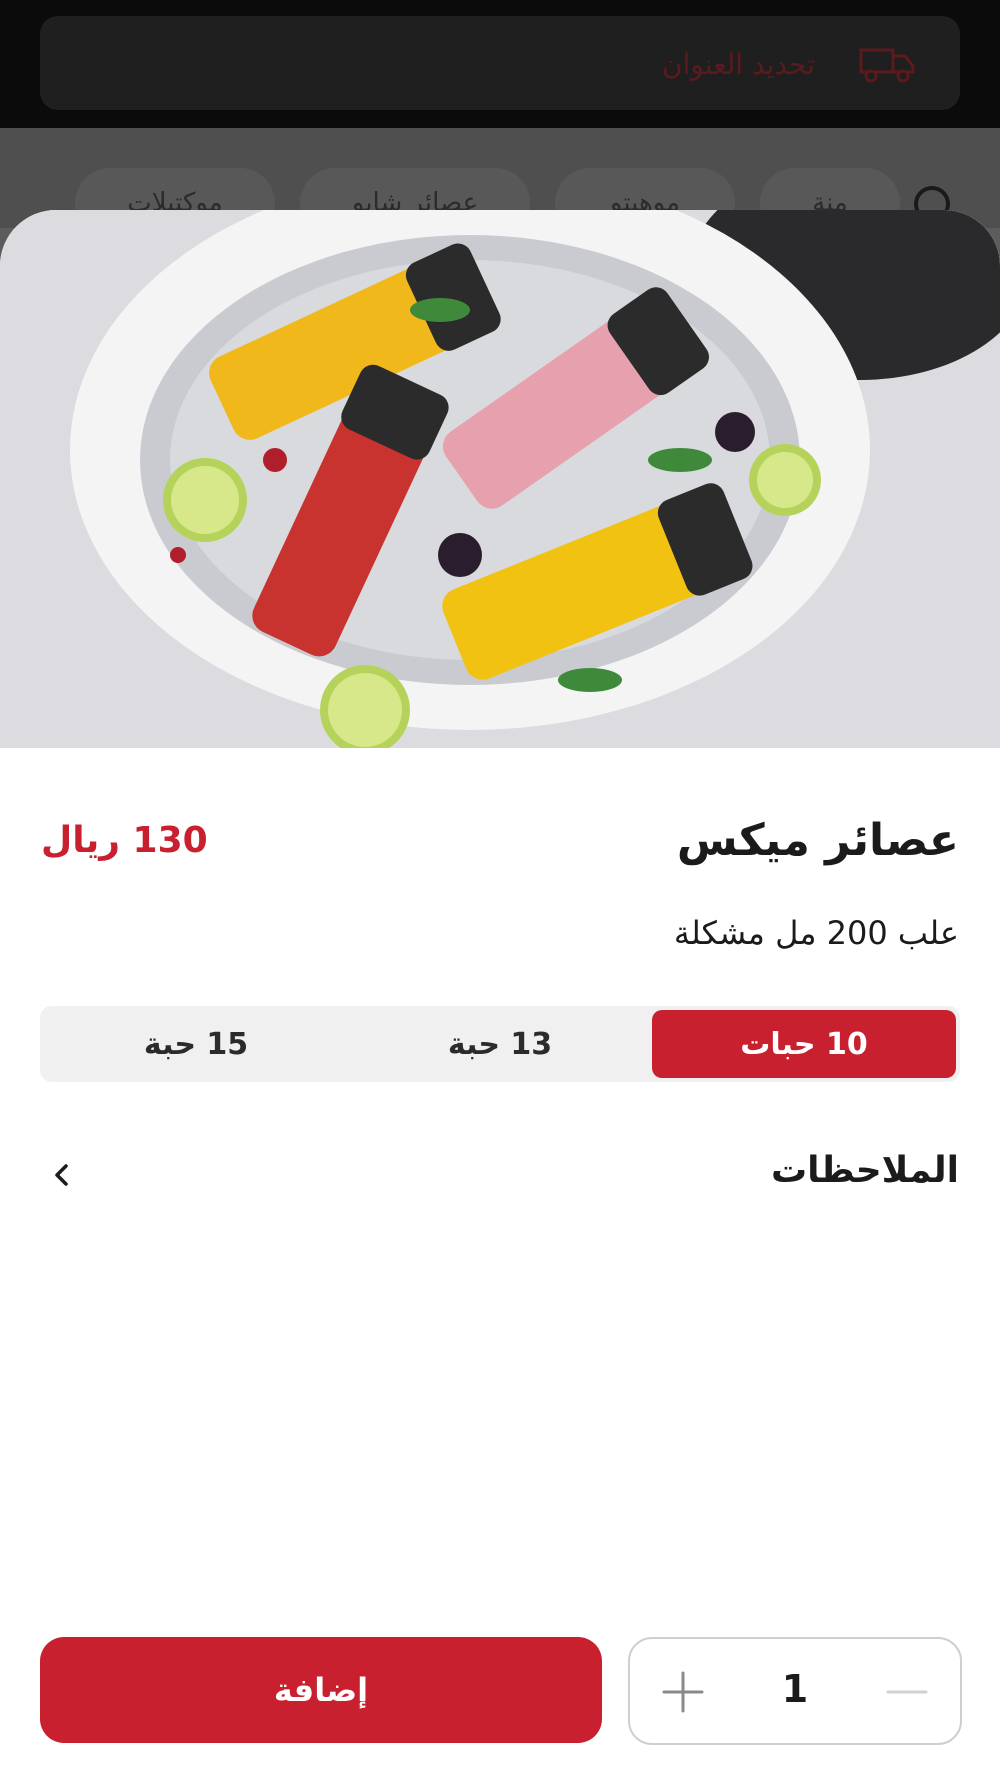  I want to click on quantity-stepper: 1, so click(795, 1691).